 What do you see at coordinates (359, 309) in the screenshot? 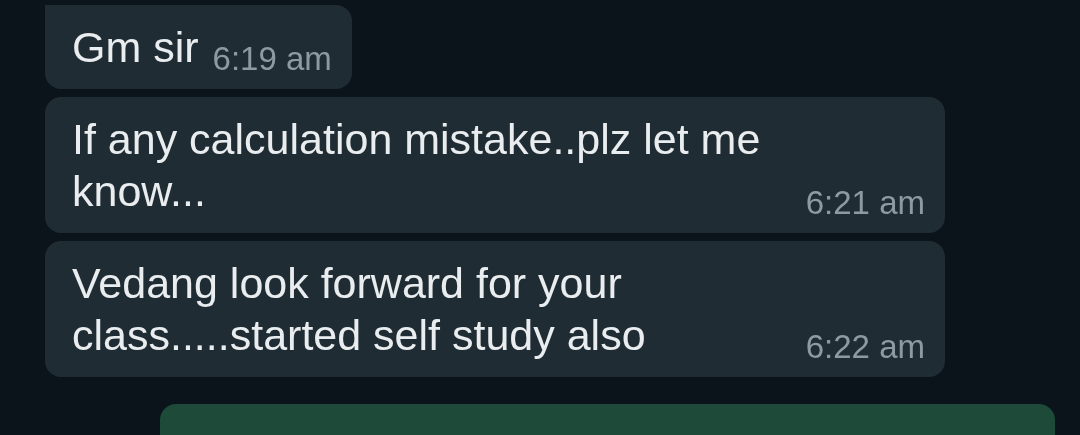
I see `message-text: Vedang look forward for your class.....started self study also` at bounding box center [359, 309].